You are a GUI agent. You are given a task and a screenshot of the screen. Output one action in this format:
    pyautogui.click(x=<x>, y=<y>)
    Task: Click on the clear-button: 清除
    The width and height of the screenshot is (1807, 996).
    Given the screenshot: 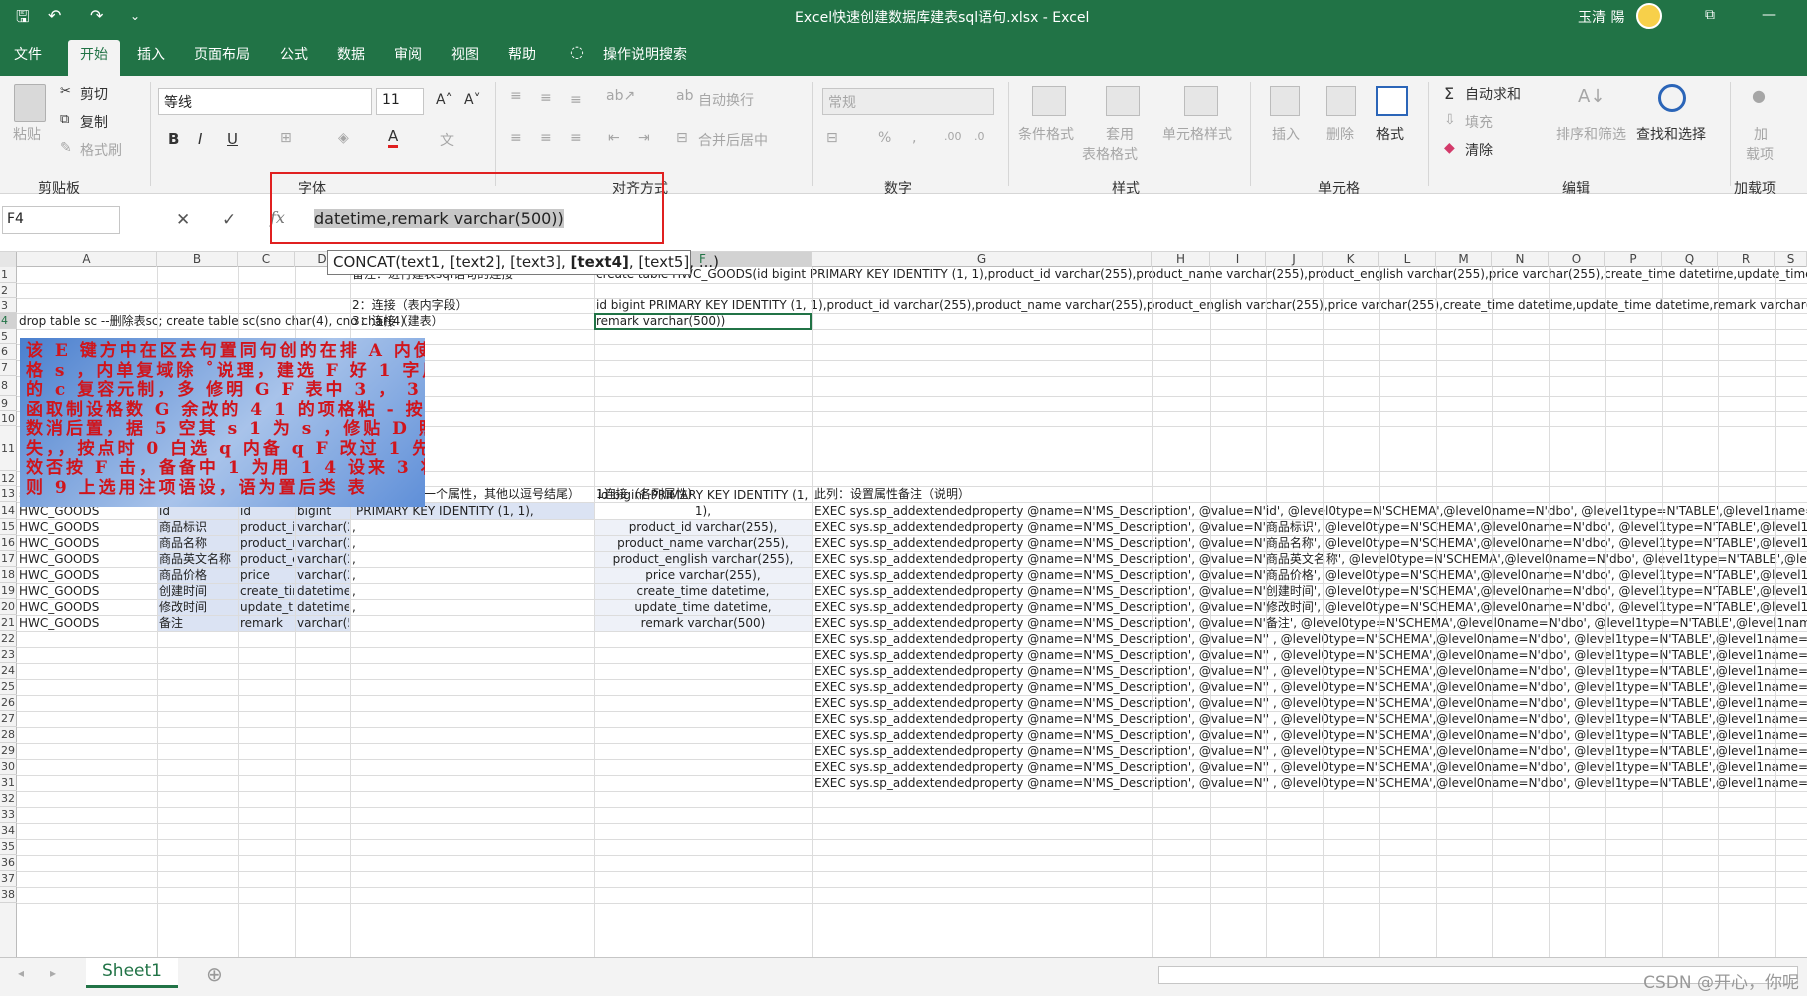 What is the action you would take?
    pyautogui.click(x=1479, y=150)
    